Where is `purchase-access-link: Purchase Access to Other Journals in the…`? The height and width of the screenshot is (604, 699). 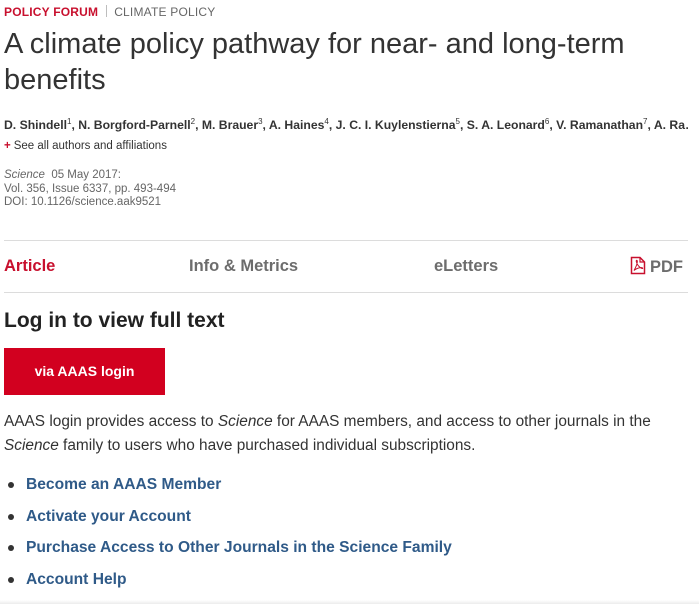 purchase-access-link: Purchase Access to Other Journals in the… is located at coordinates (239, 547).